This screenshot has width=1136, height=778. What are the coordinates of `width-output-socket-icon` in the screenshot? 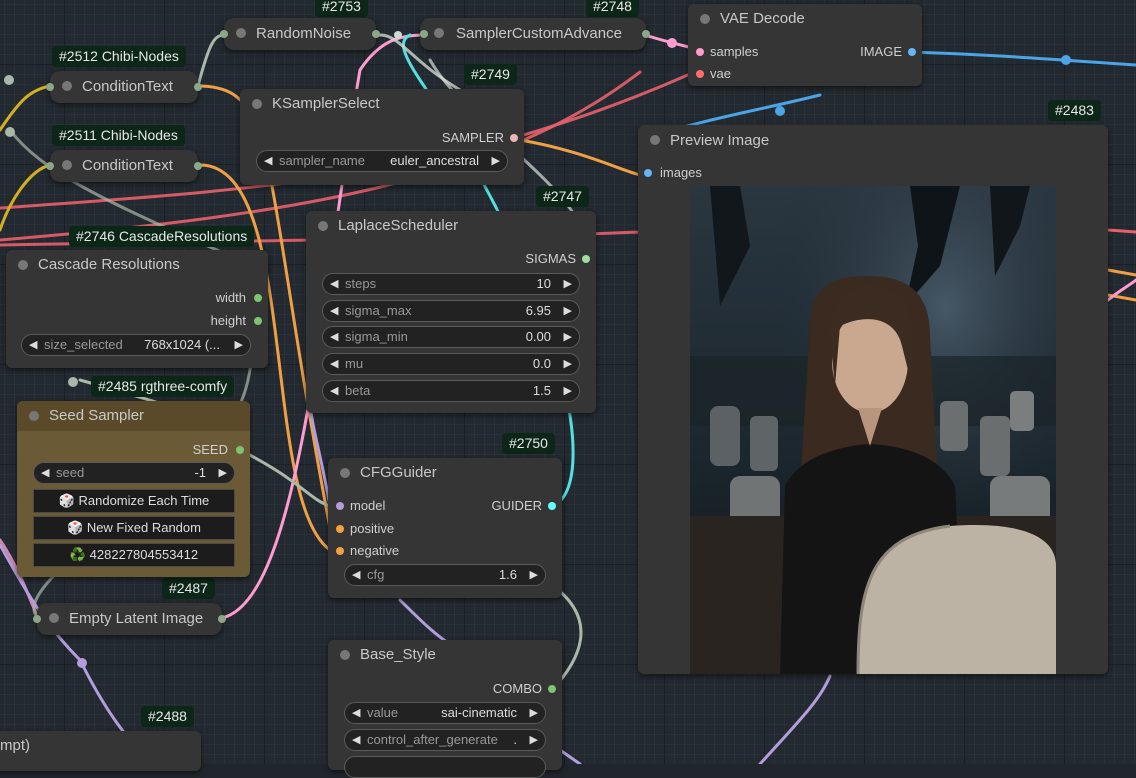 It's located at (258, 298).